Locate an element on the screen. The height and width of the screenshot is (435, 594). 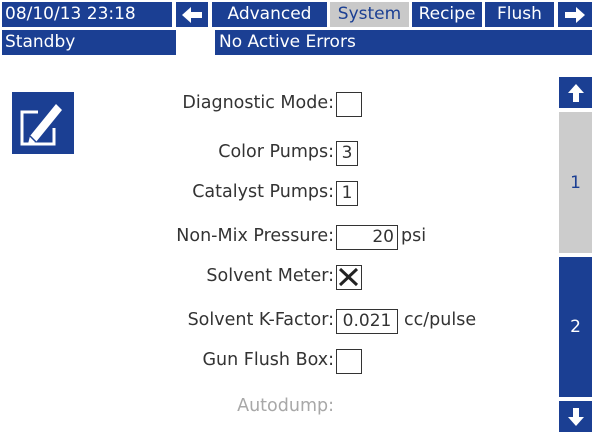
arrow-left-icon is located at coordinates (192, 14).